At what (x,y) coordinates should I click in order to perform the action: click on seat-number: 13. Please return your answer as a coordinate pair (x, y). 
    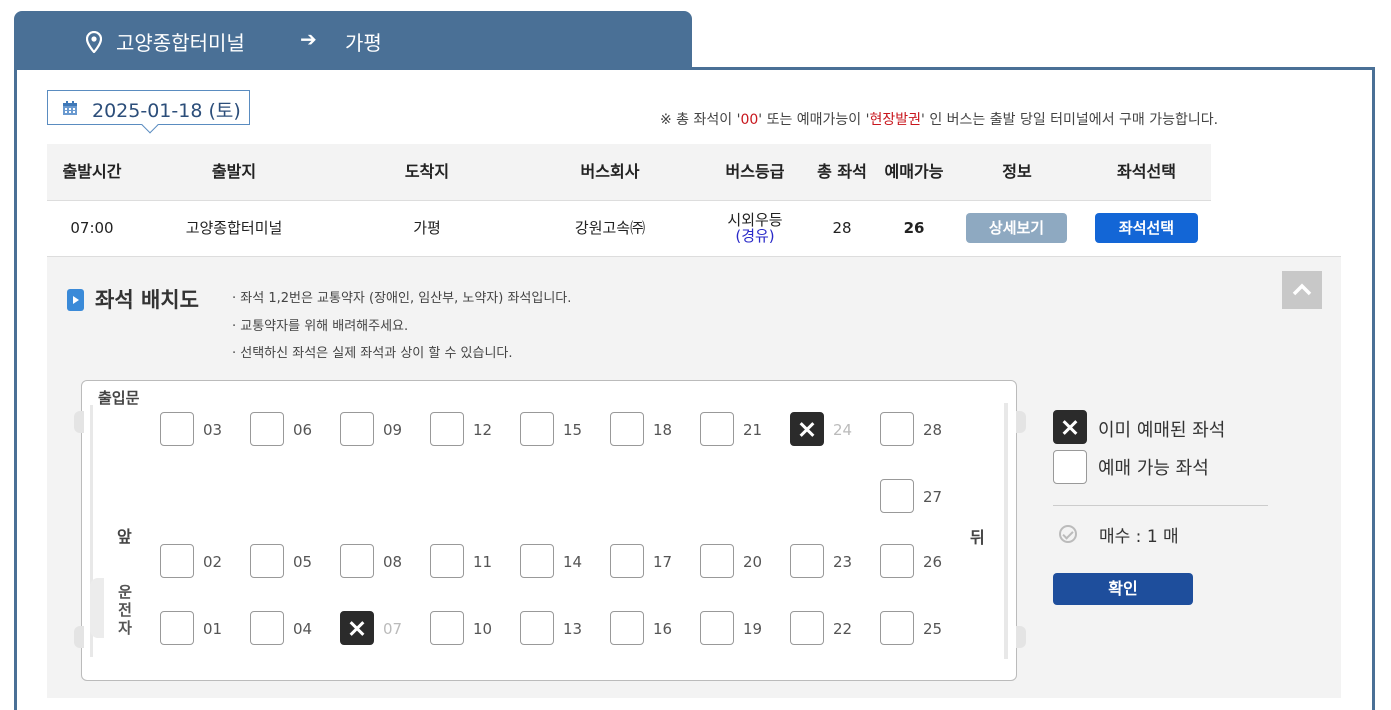
    Looking at the image, I should click on (573, 629).